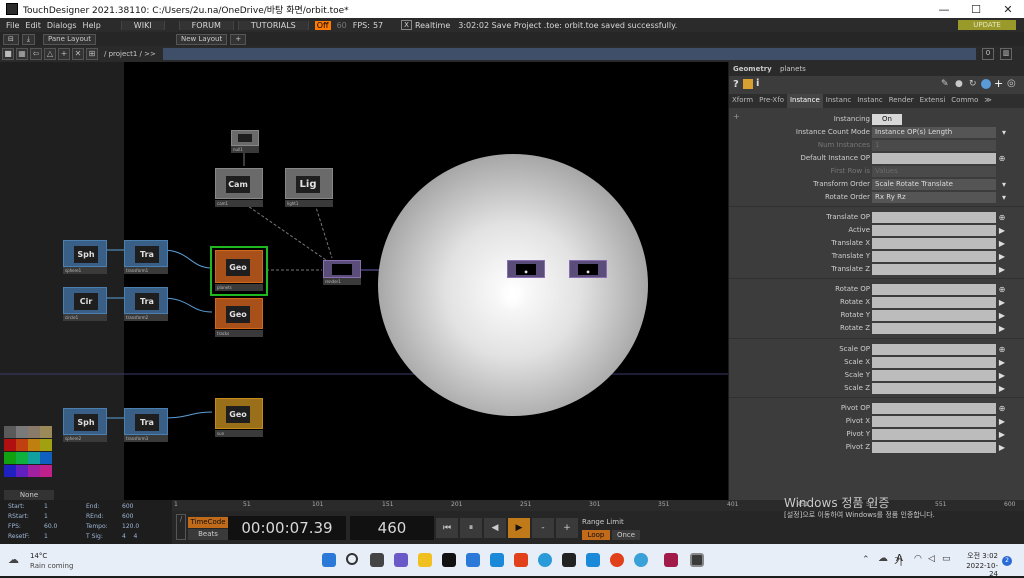 The image size is (1024, 578). I want to click on tab-extensions: Extensi, so click(933, 101).